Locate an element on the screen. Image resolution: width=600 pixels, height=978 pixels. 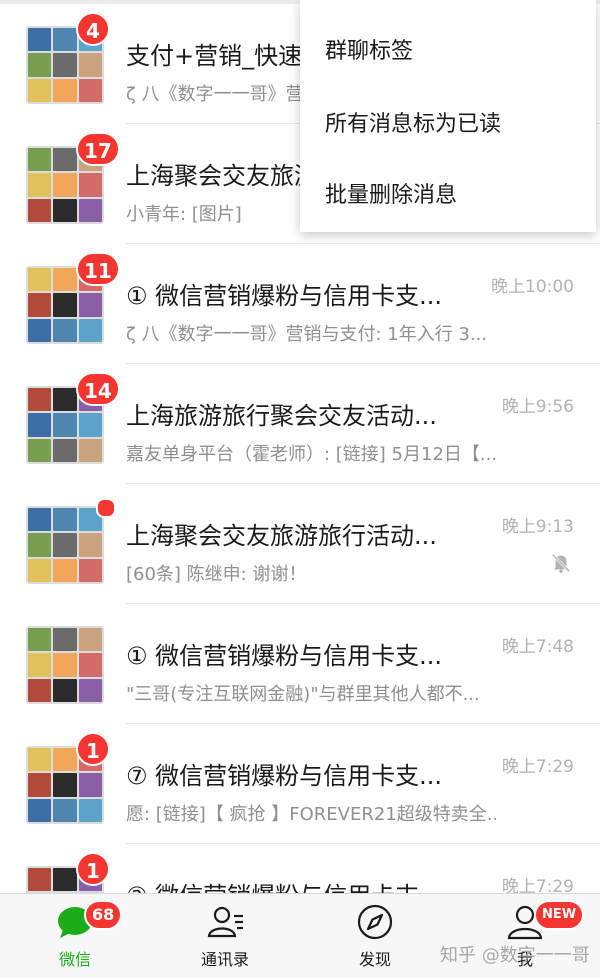
unread-dot is located at coordinates (106, 508).